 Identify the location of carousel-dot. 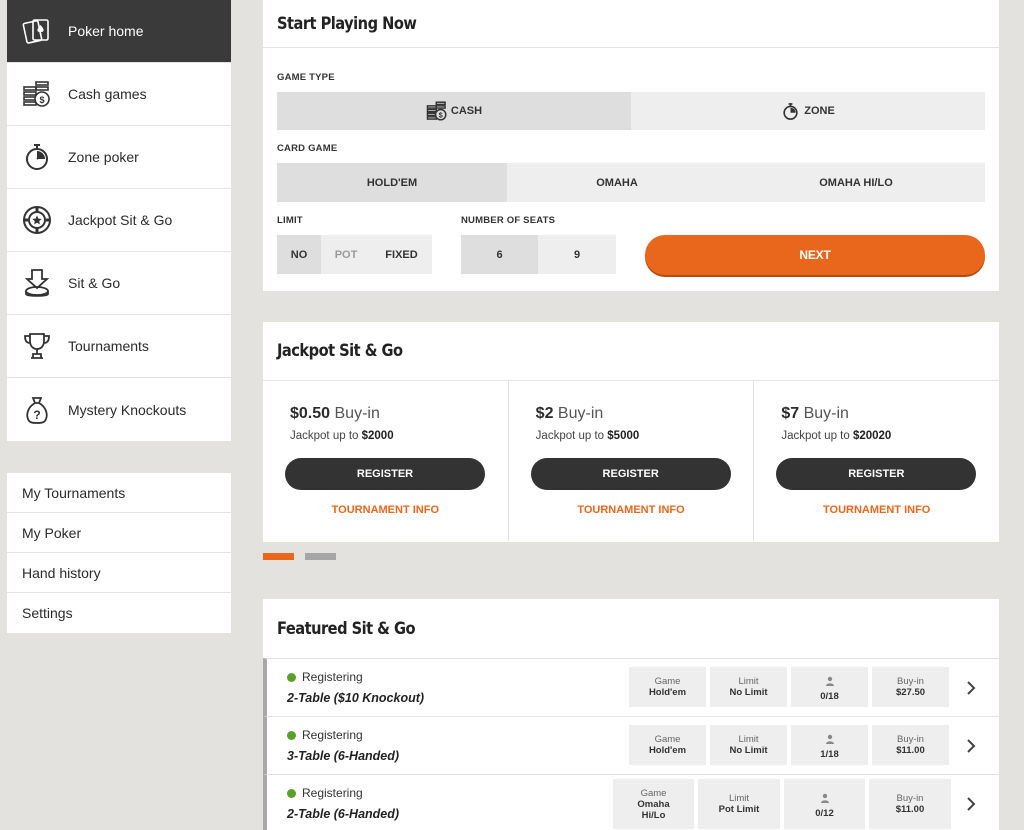
(320, 556).